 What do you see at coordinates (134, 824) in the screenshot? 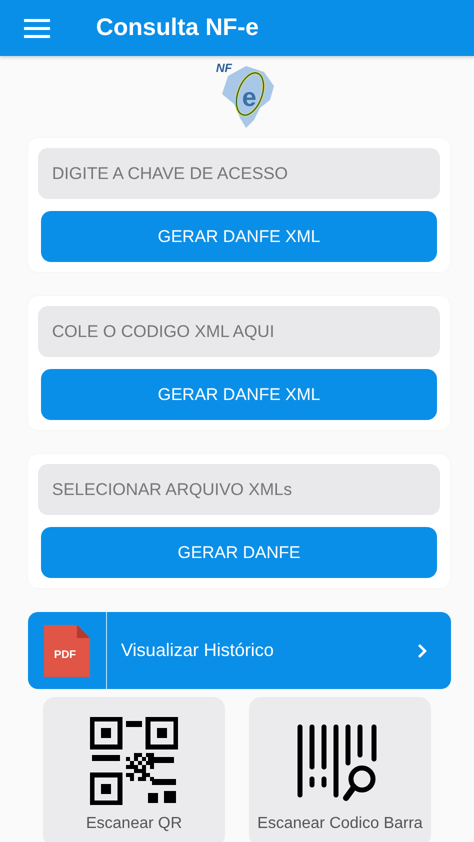
I see `tile-label: Escanear QR` at bounding box center [134, 824].